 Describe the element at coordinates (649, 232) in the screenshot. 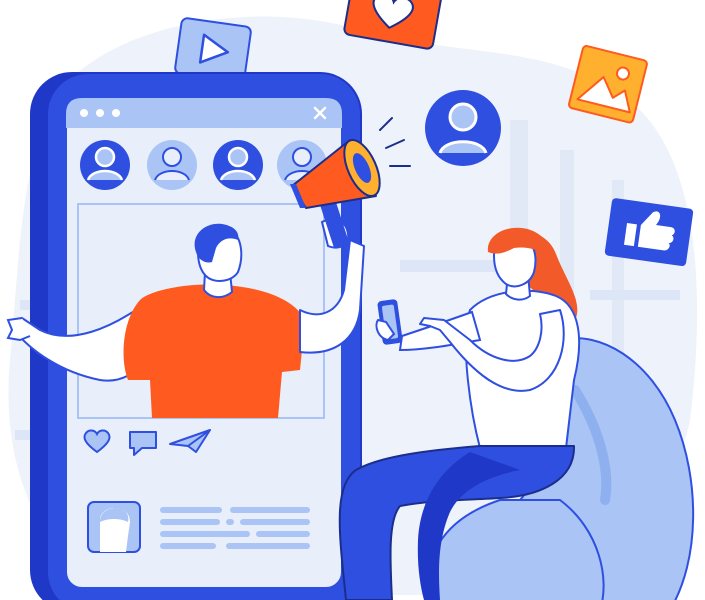

I see `thumbs-up-icon` at that location.